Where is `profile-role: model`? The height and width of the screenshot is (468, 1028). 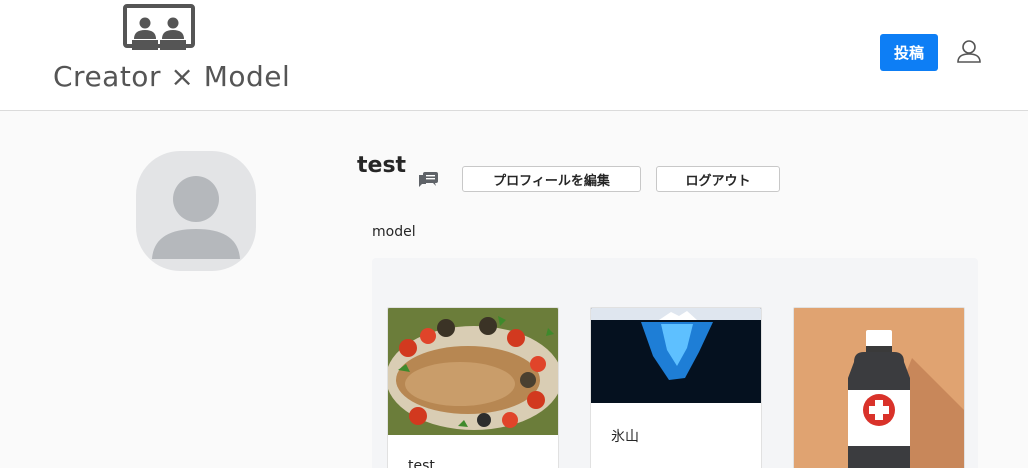
profile-role: model is located at coordinates (394, 232).